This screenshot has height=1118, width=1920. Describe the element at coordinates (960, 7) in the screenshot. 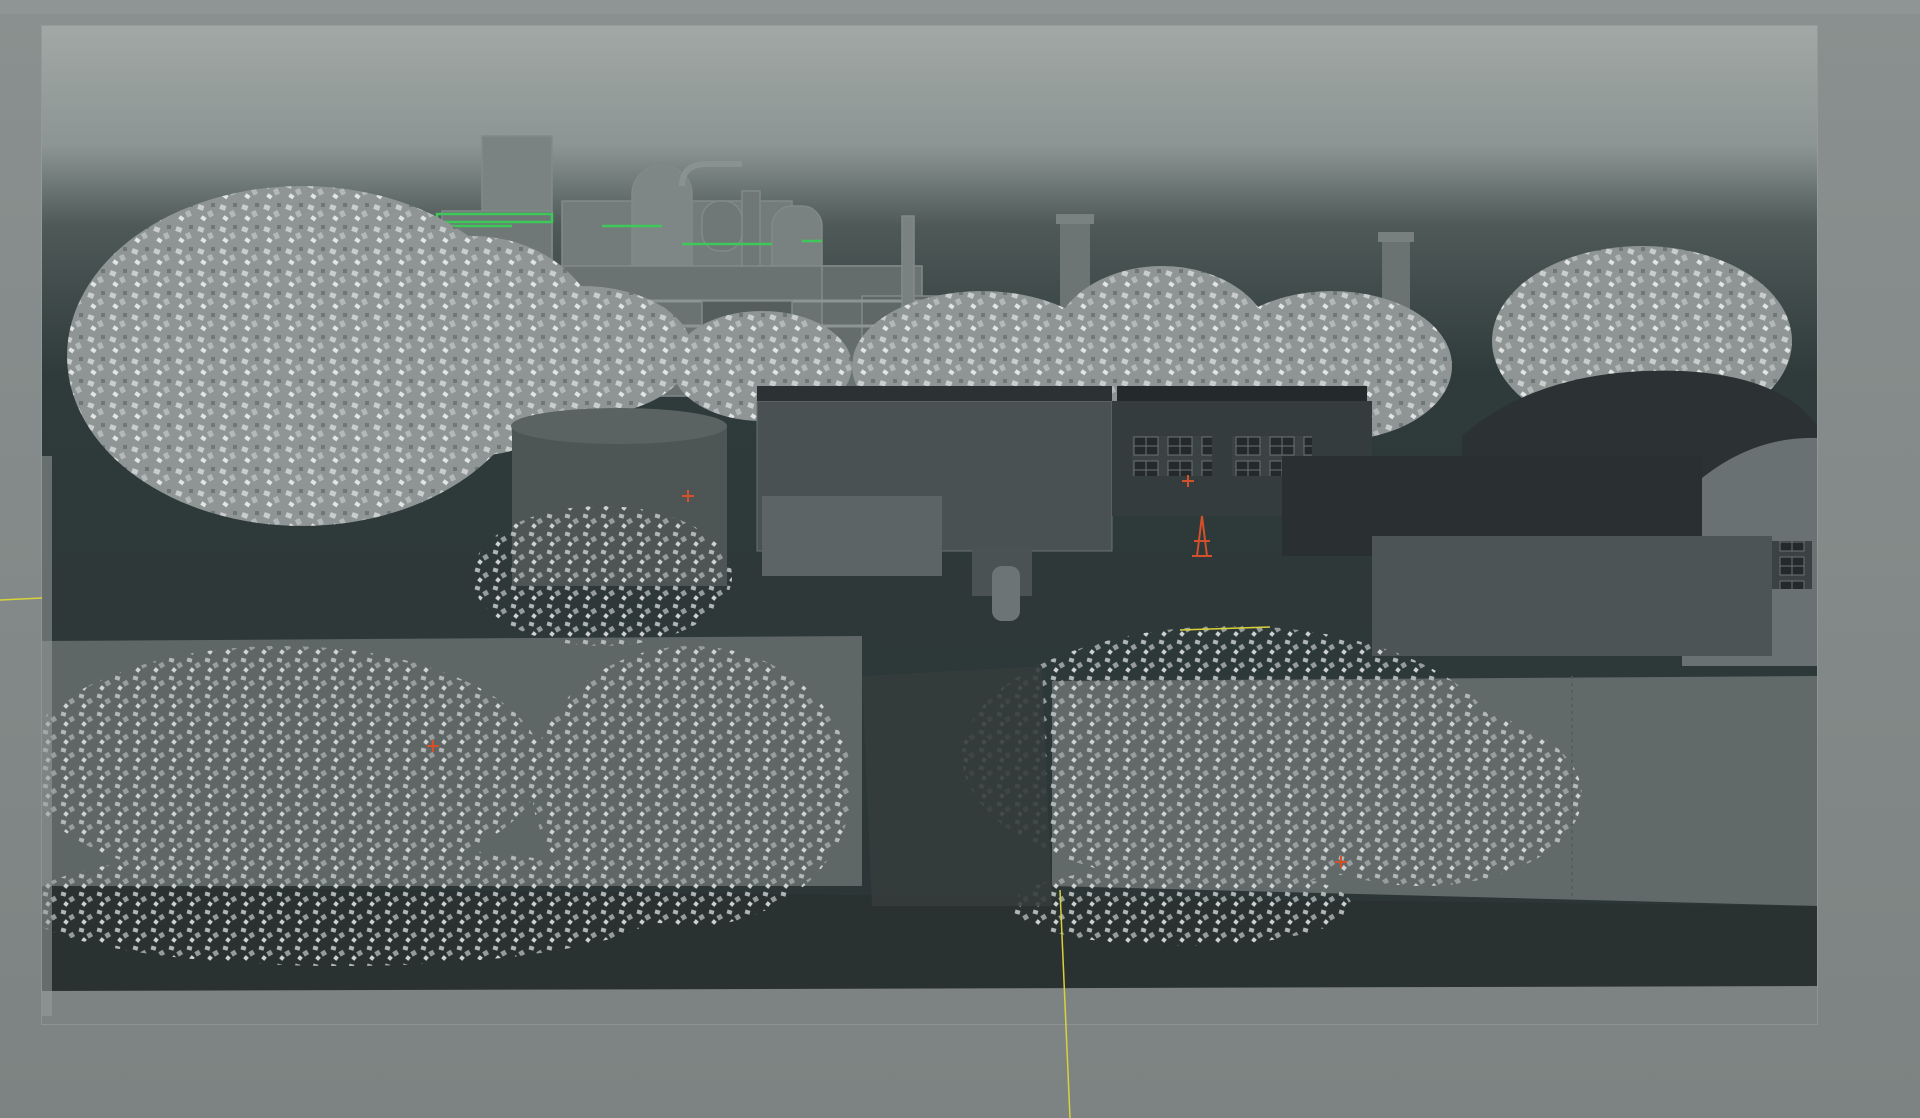

I see `viewport-top-edge` at that location.